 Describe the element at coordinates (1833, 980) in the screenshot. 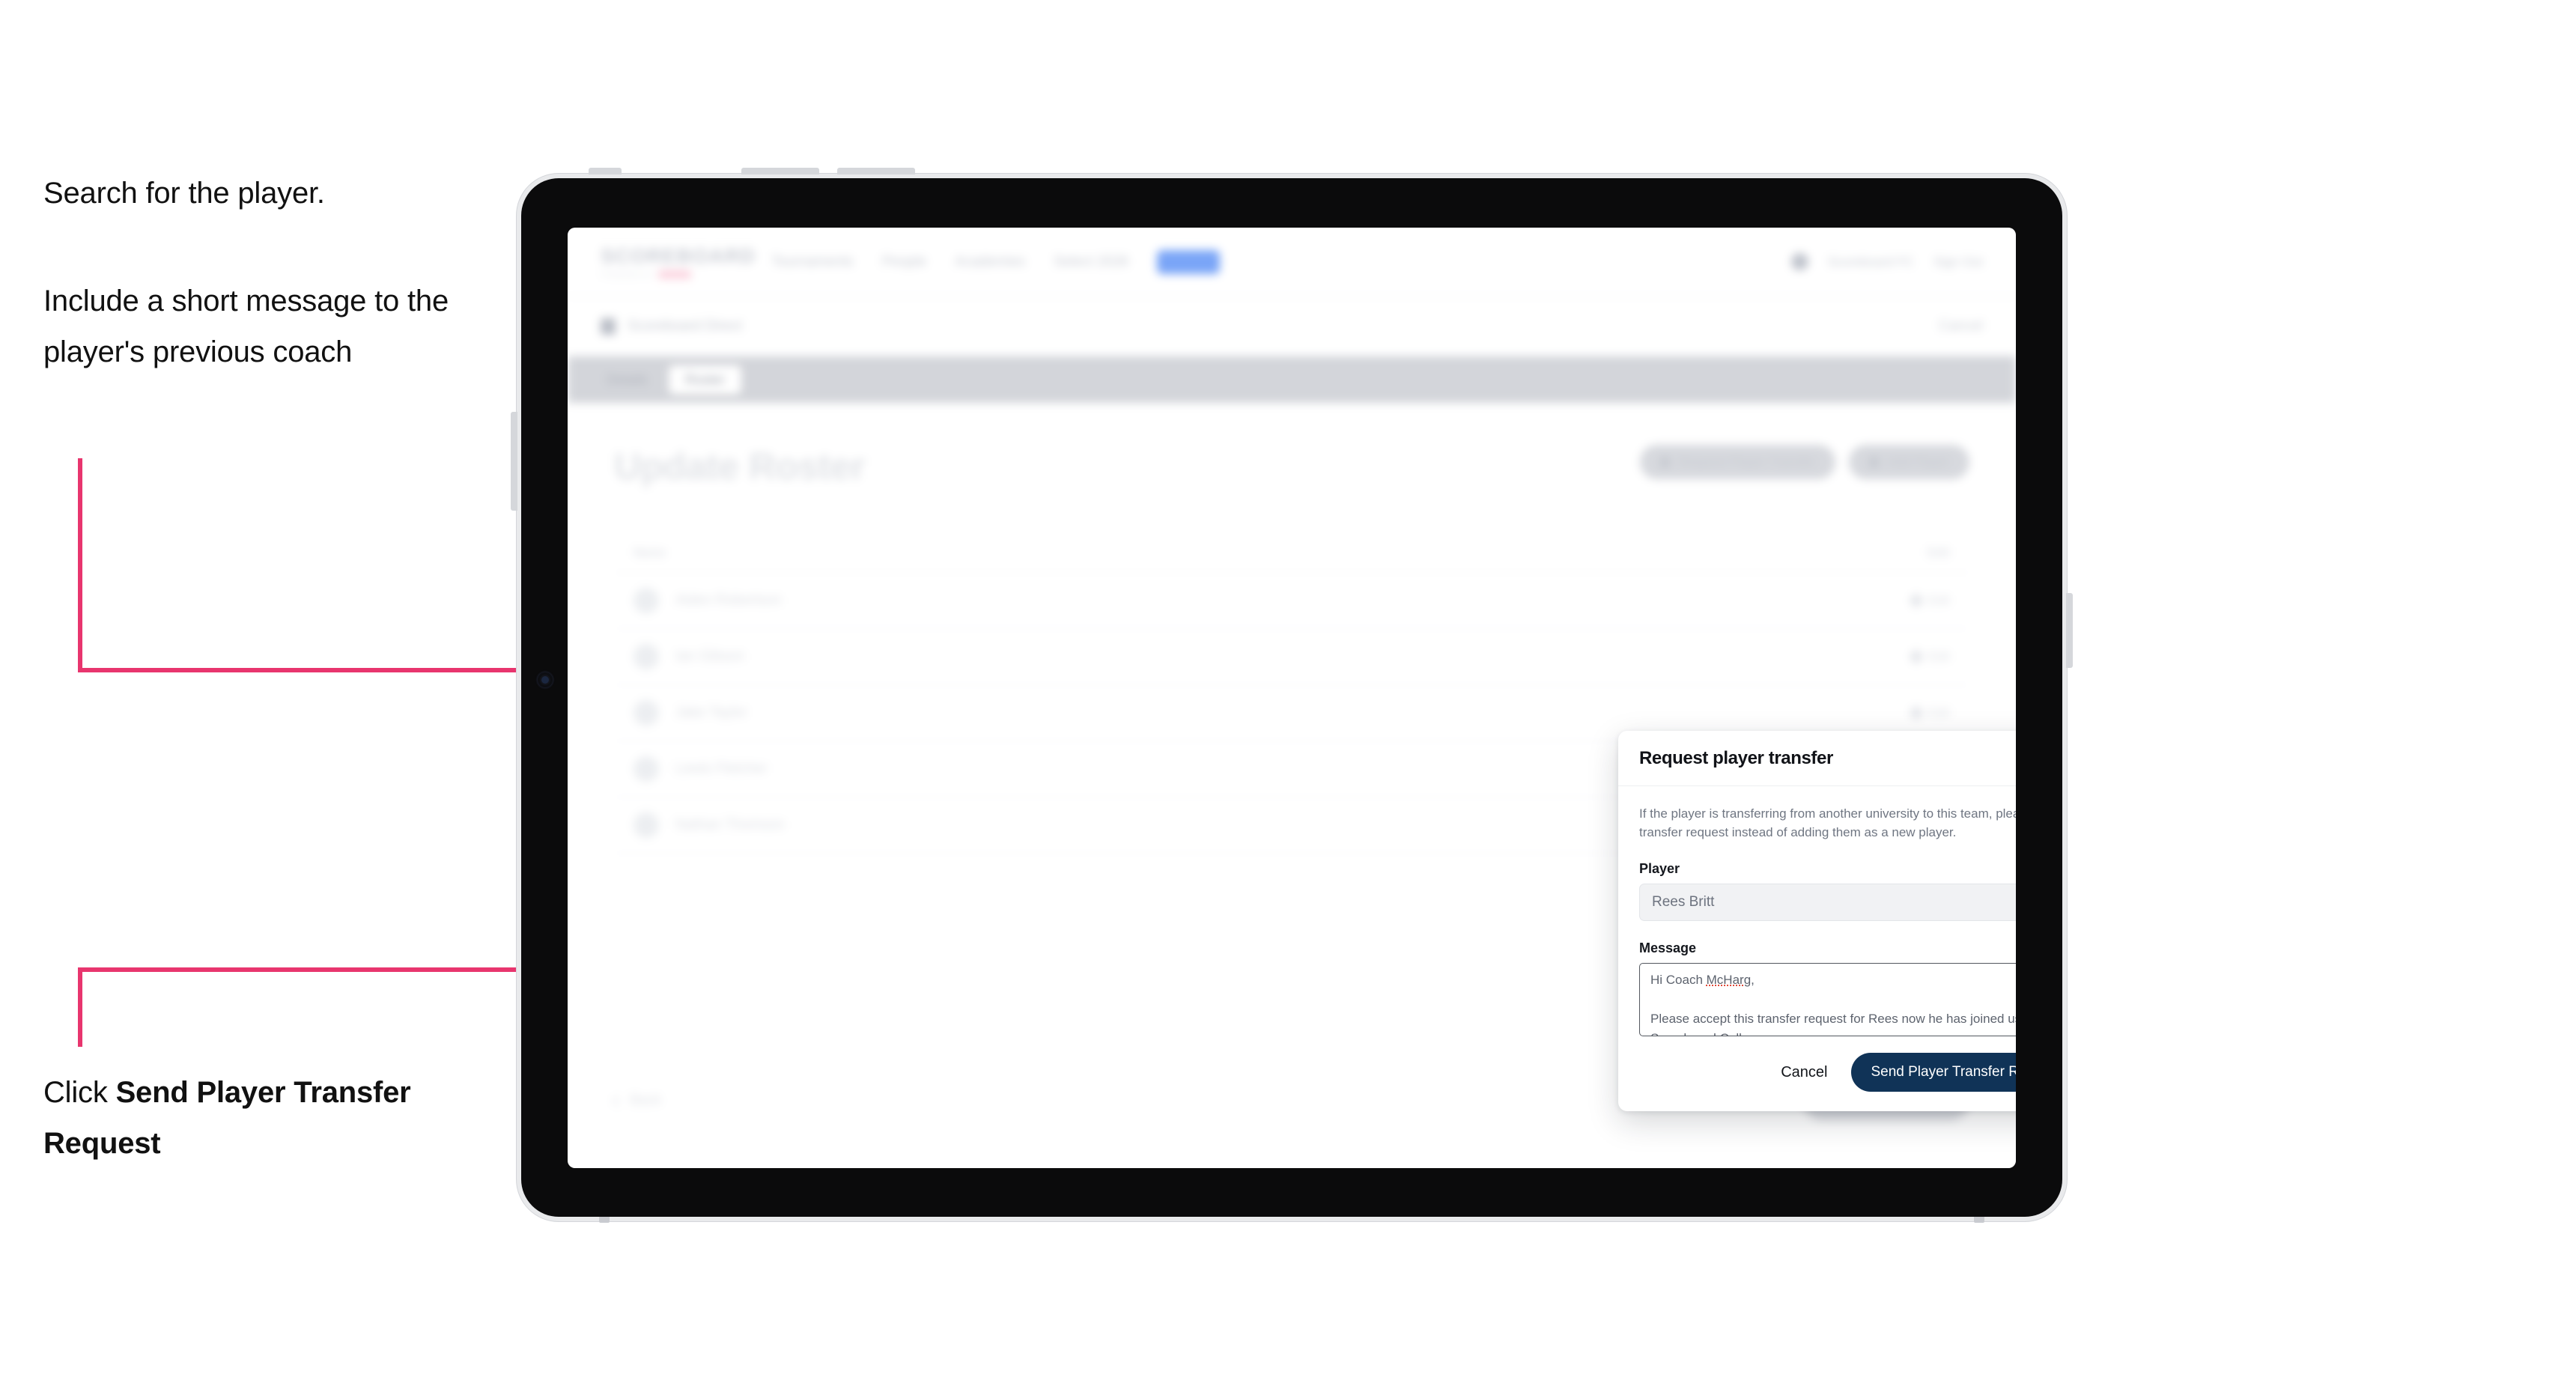

I see `message-line-greeting: Hi Coach McHarg,` at that location.